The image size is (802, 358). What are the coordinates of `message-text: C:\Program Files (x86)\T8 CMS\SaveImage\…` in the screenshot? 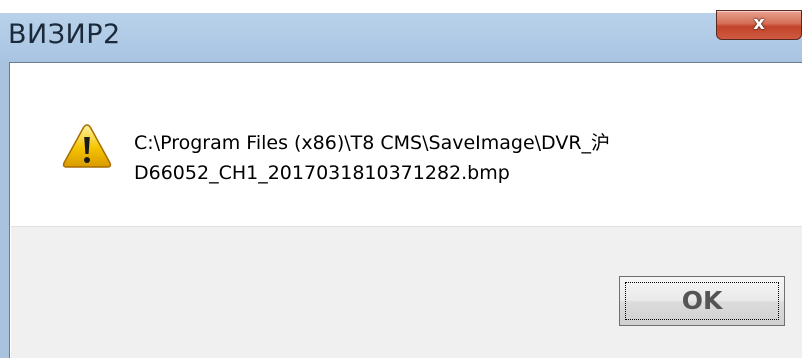 It's located at (464, 158).